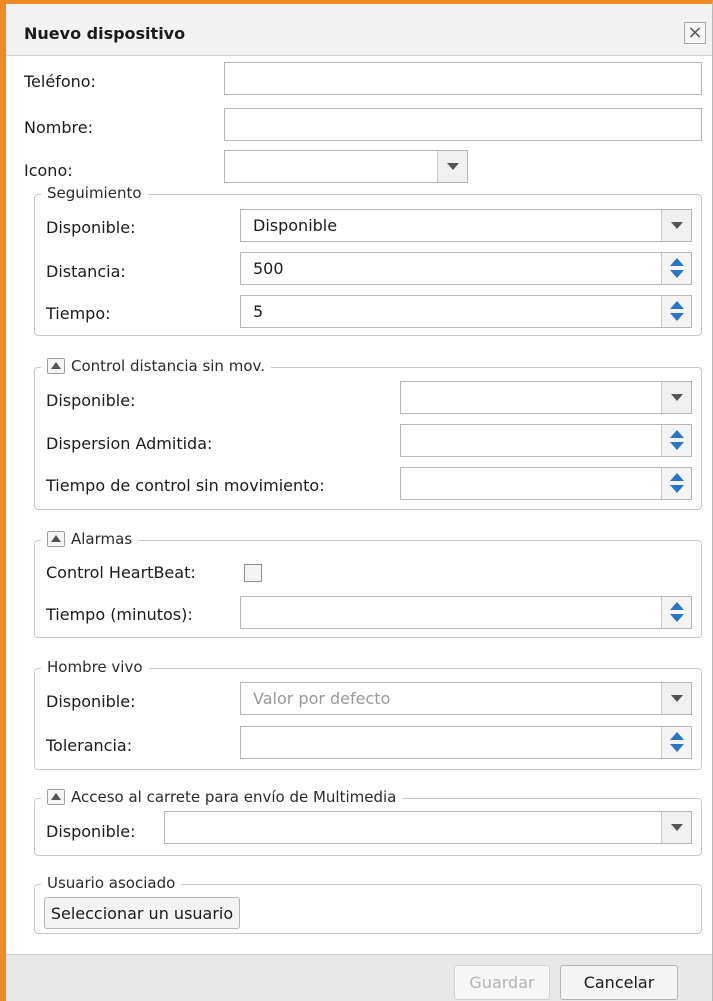 This screenshot has height=1001, width=713. What do you see at coordinates (619, 982) in the screenshot?
I see `cancel-button: Cancelar` at bounding box center [619, 982].